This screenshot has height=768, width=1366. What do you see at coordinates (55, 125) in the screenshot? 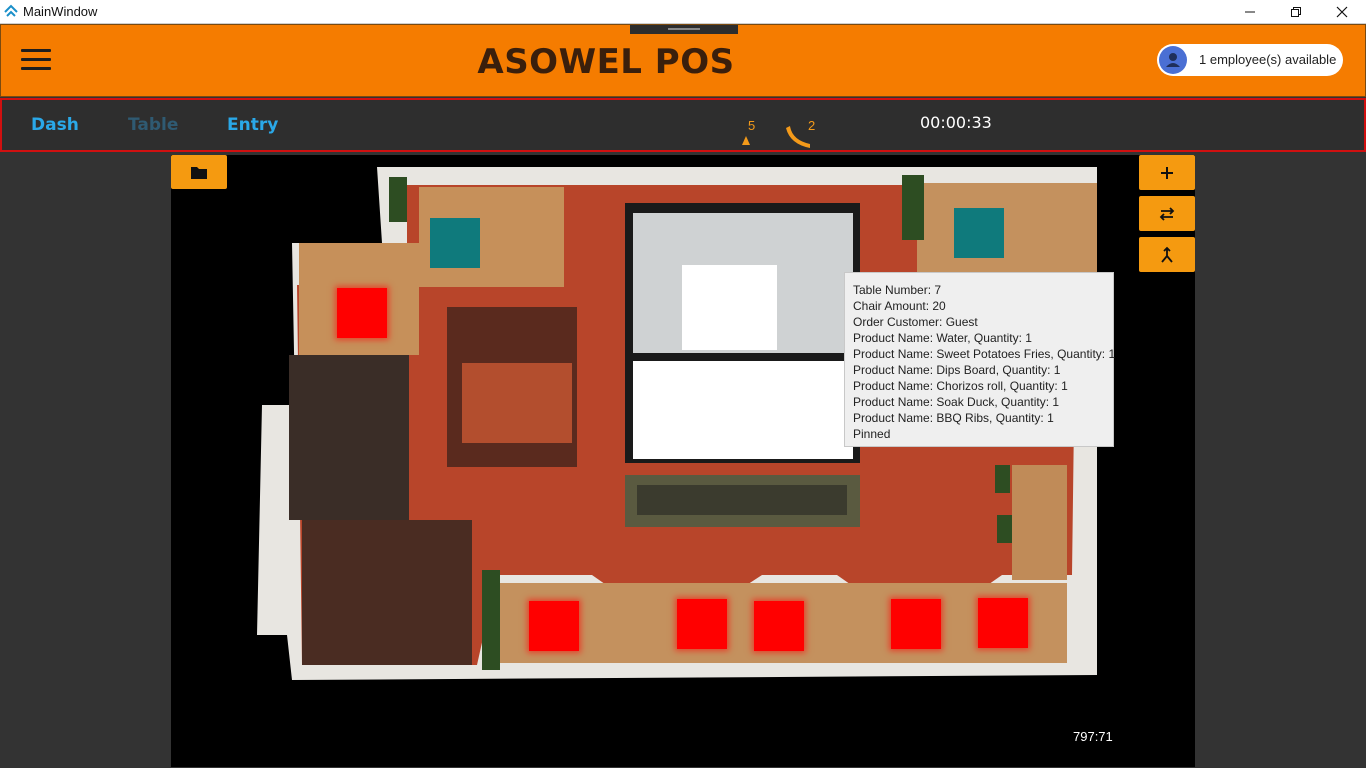
I see `tab-dash: Dash` at bounding box center [55, 125].